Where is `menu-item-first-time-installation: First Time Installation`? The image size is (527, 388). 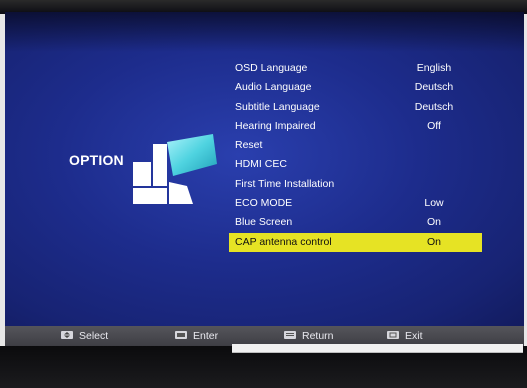
menu-item-first-time-installation: First Time Installation is located at coordinates (356, 184).